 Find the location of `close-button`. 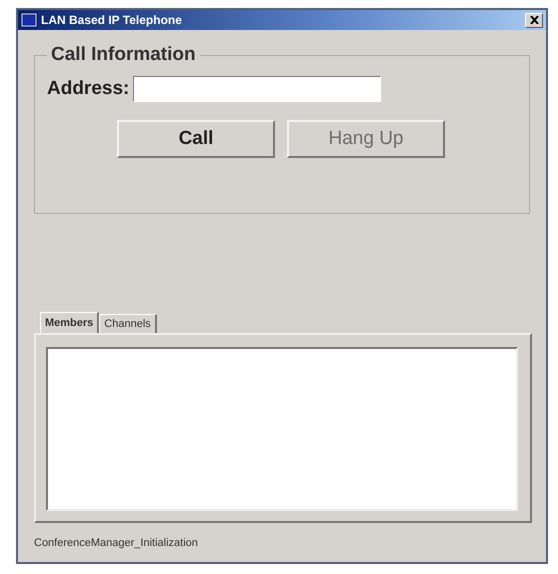

close-button is located at coordinates (534, 20).